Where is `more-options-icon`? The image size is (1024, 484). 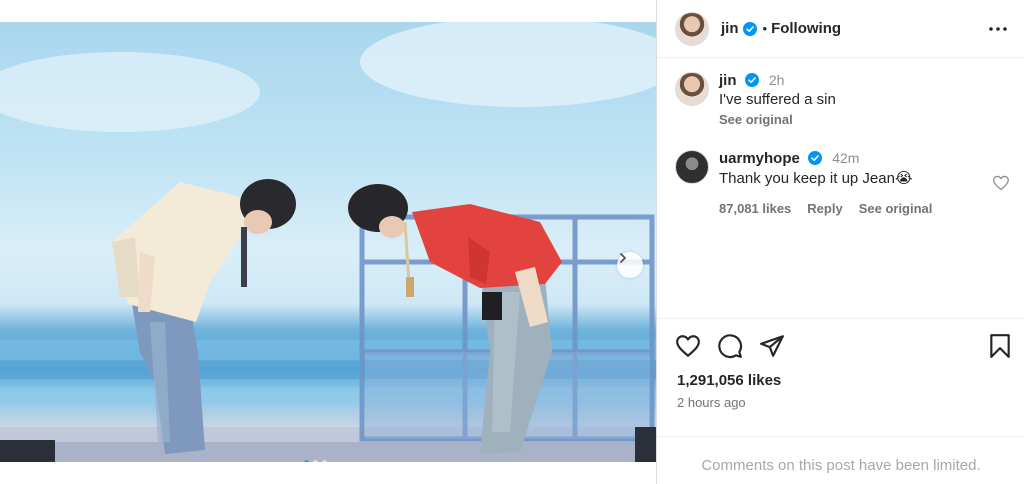 more-options-icon is located at coordinates (998, 28).